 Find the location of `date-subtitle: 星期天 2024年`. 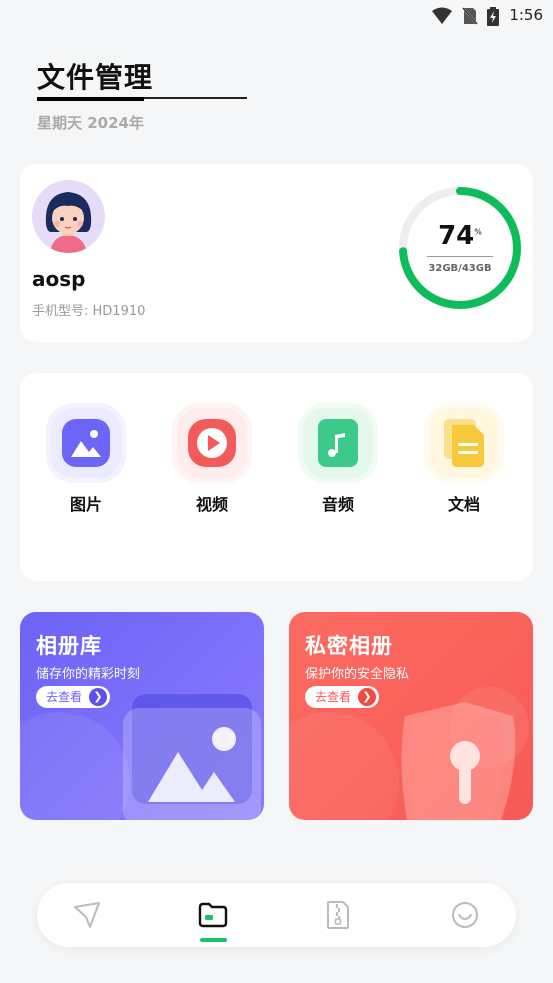

date-subtitle: 星期天 2024年 is located at coordinates (90, 123).